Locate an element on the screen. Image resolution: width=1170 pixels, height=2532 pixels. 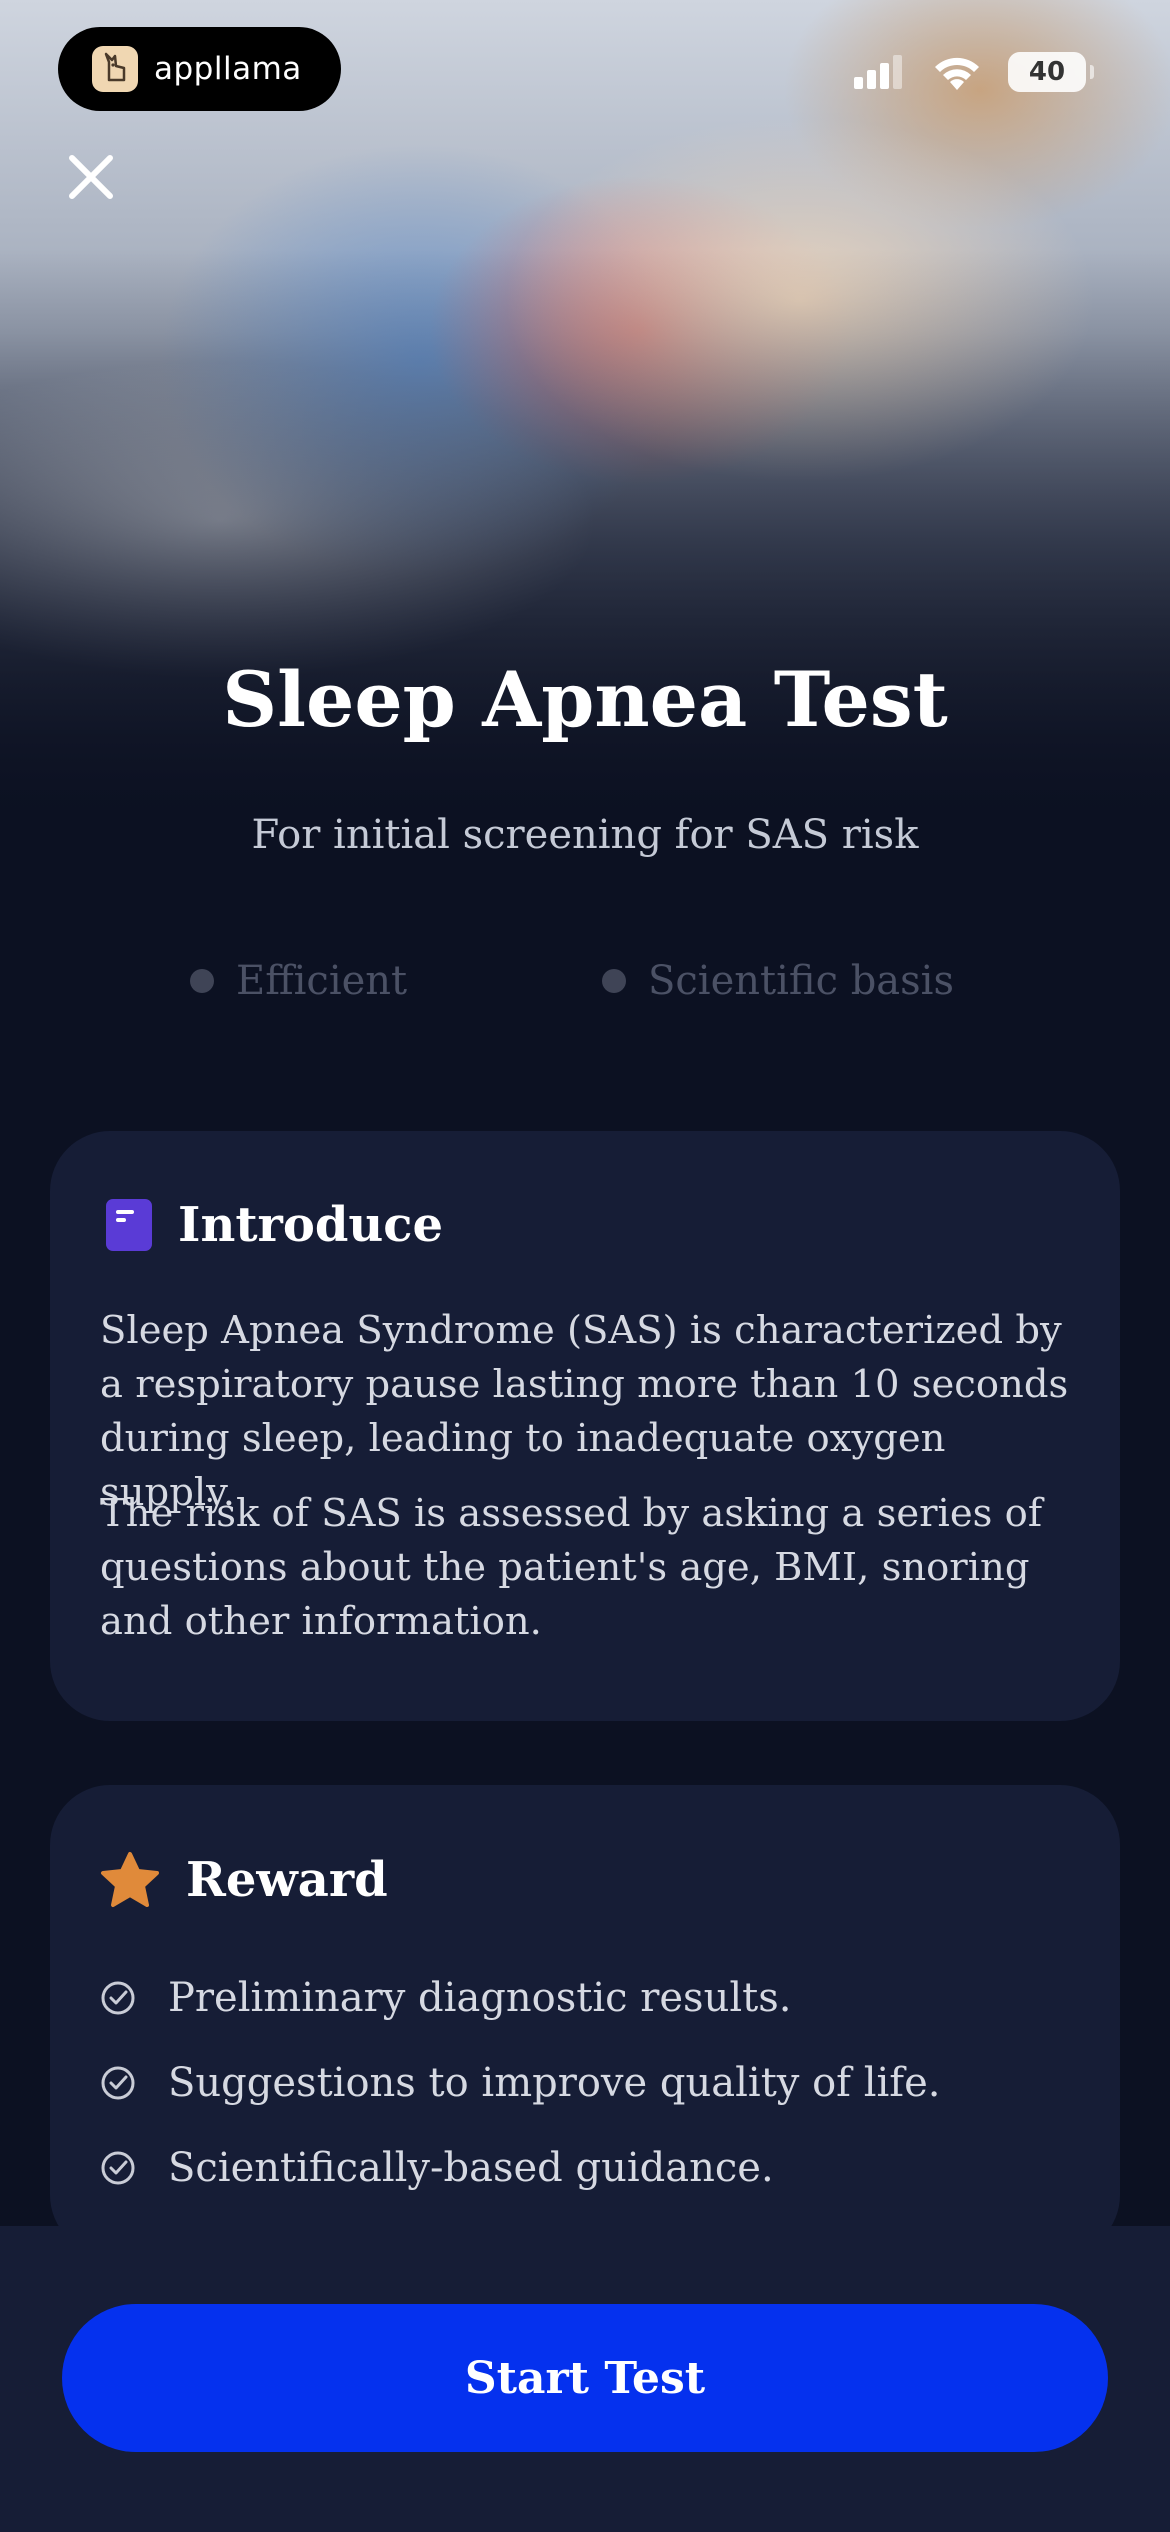
llama-logo-icon is located at coordinates (115, 69).